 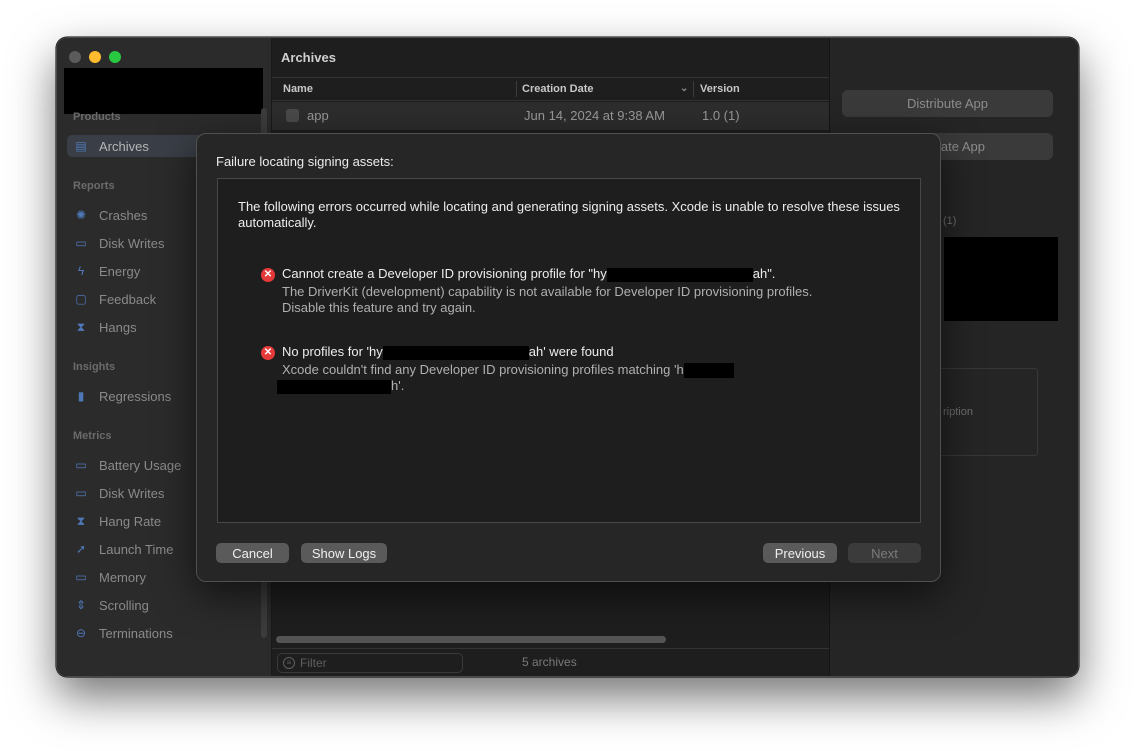 What do you see at coordinates (558, 89) in the screenshot?
I see `column-header-creation-date: Creation Date` at bounding box center [558, 89].